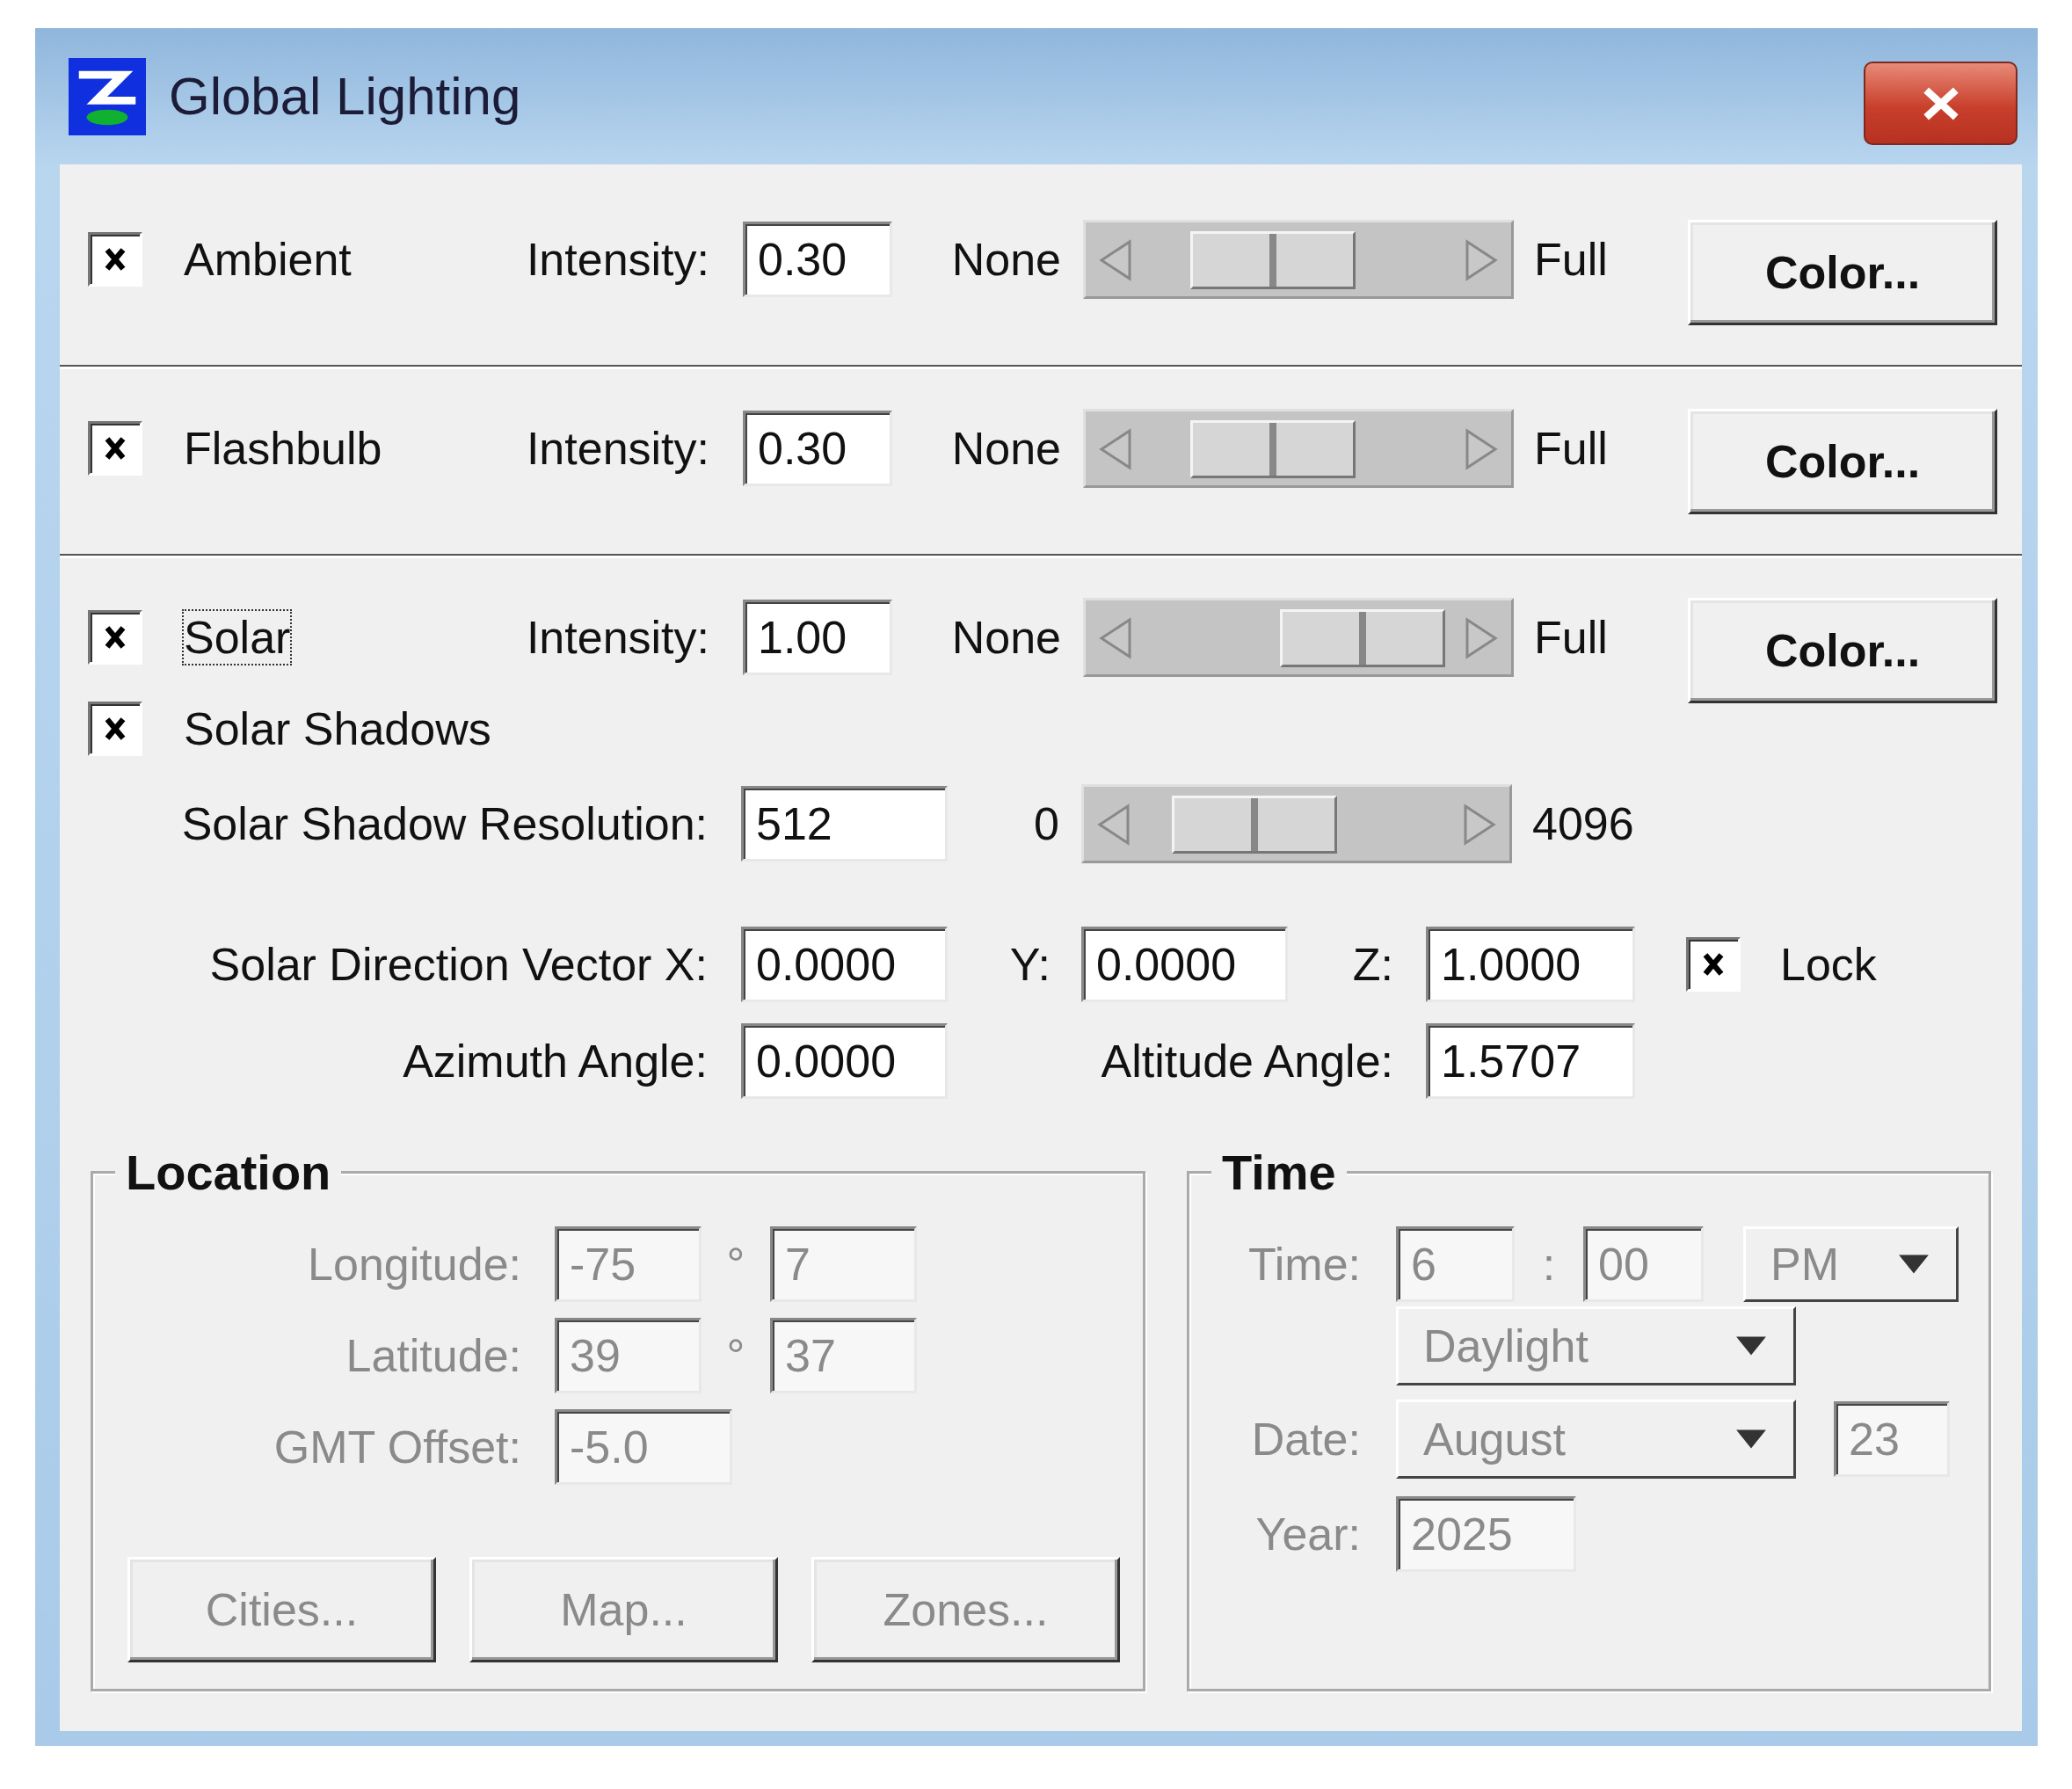 Image resolution: width=2072 pixels, height=1789 pixels. Describe the element at coordinates (1305, 1439) in the screenshot. I see `date-label: Date:` at that location.